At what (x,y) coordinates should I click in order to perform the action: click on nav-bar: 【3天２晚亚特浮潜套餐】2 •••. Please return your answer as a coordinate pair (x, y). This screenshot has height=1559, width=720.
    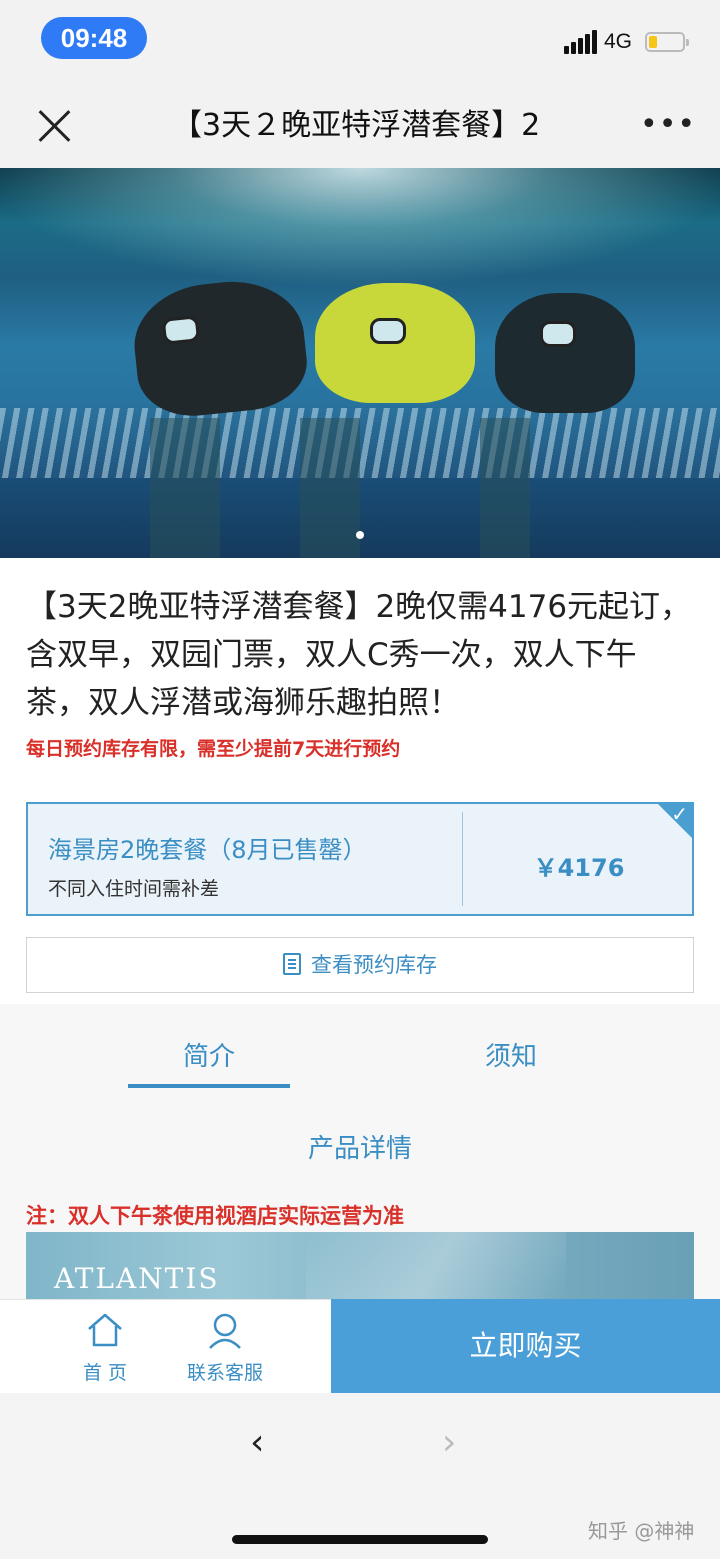
    Looking at the image, I should click on (360, 126).